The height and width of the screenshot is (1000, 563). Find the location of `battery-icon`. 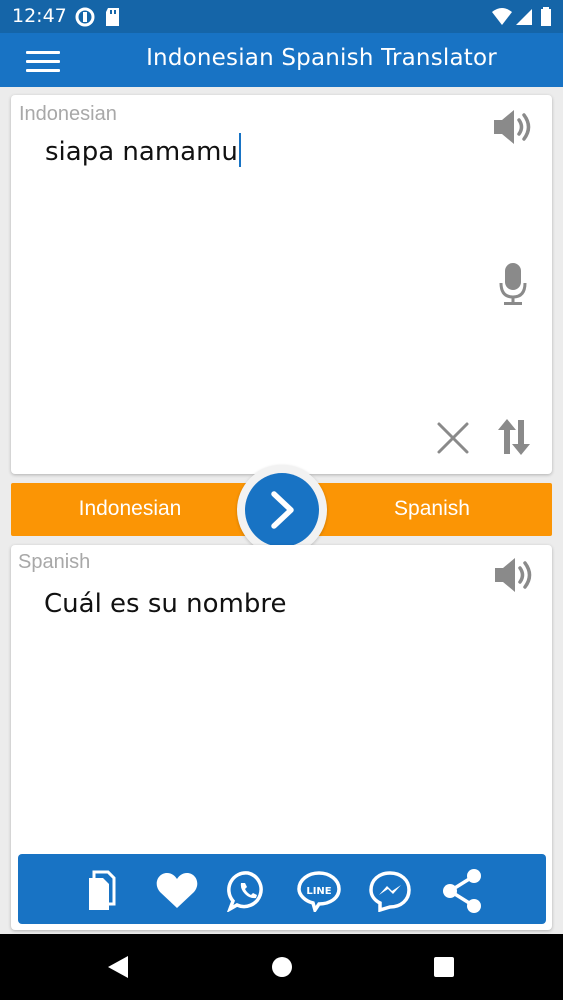

battery-icon is located at coordinates (546, 16).